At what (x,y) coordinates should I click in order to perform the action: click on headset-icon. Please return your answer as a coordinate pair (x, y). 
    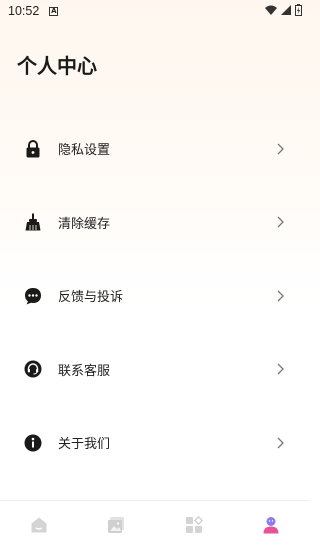
    Looking at the image, I should click on (33, 369).